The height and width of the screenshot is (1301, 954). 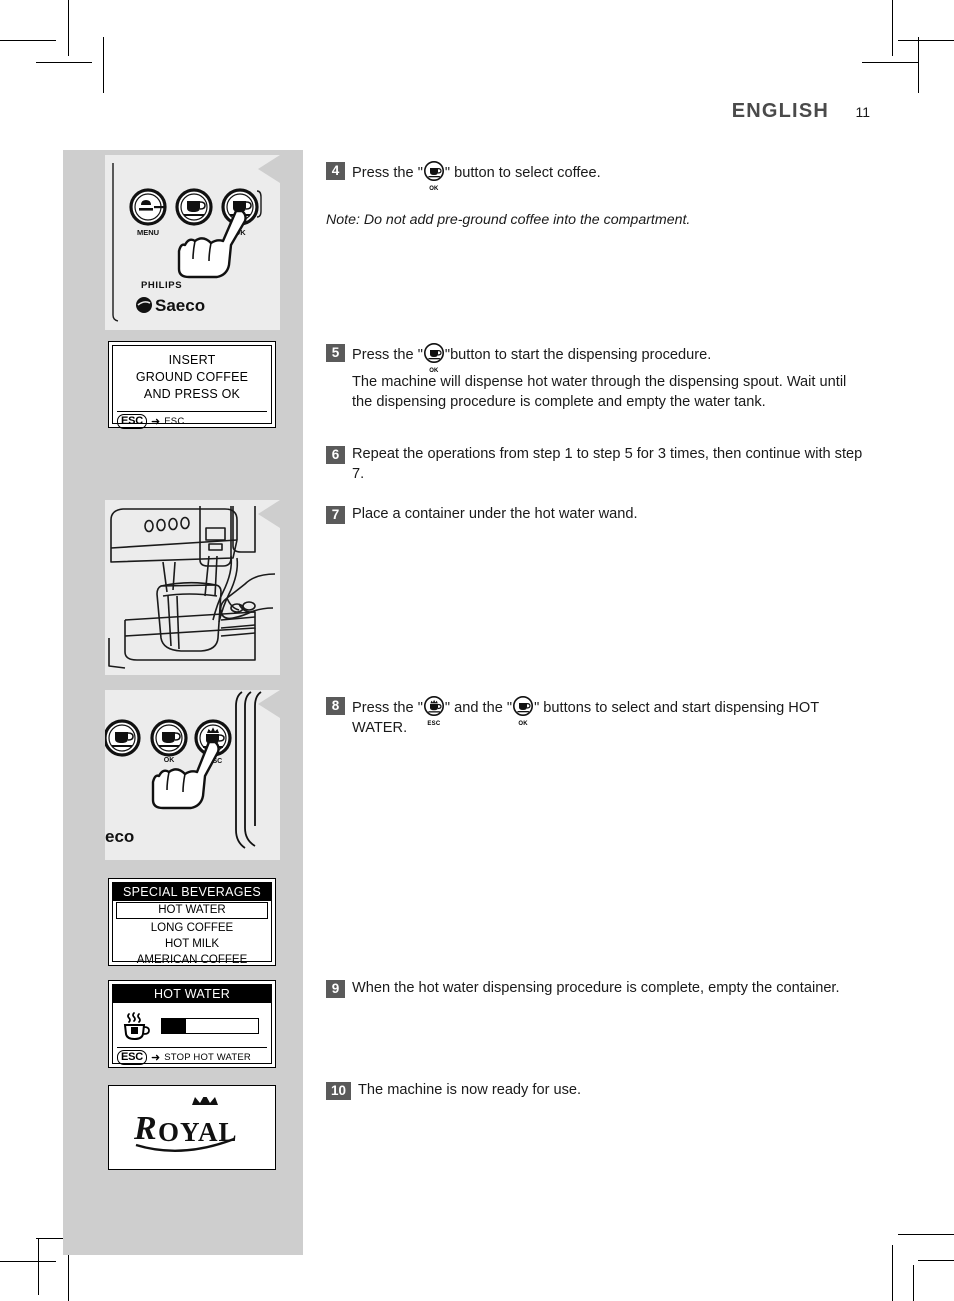 I want to click on hot-water-progress-bar, so click(x=210, y=1026).